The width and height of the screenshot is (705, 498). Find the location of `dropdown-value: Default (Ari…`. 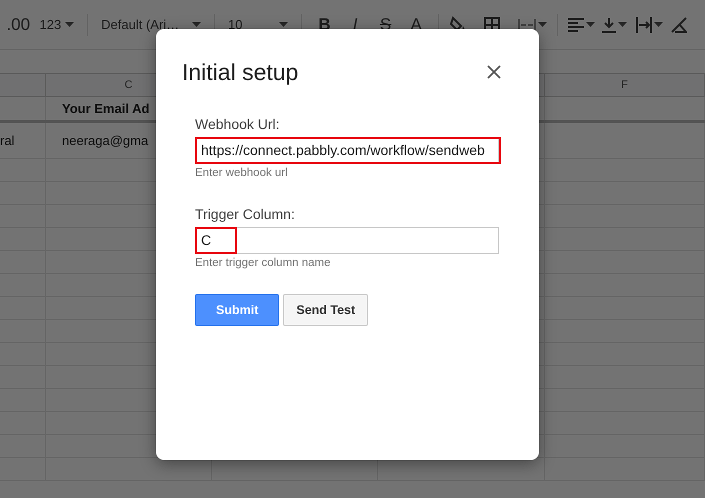

dropdown-value: Default (Ari… is located at coordinates (140, 24).